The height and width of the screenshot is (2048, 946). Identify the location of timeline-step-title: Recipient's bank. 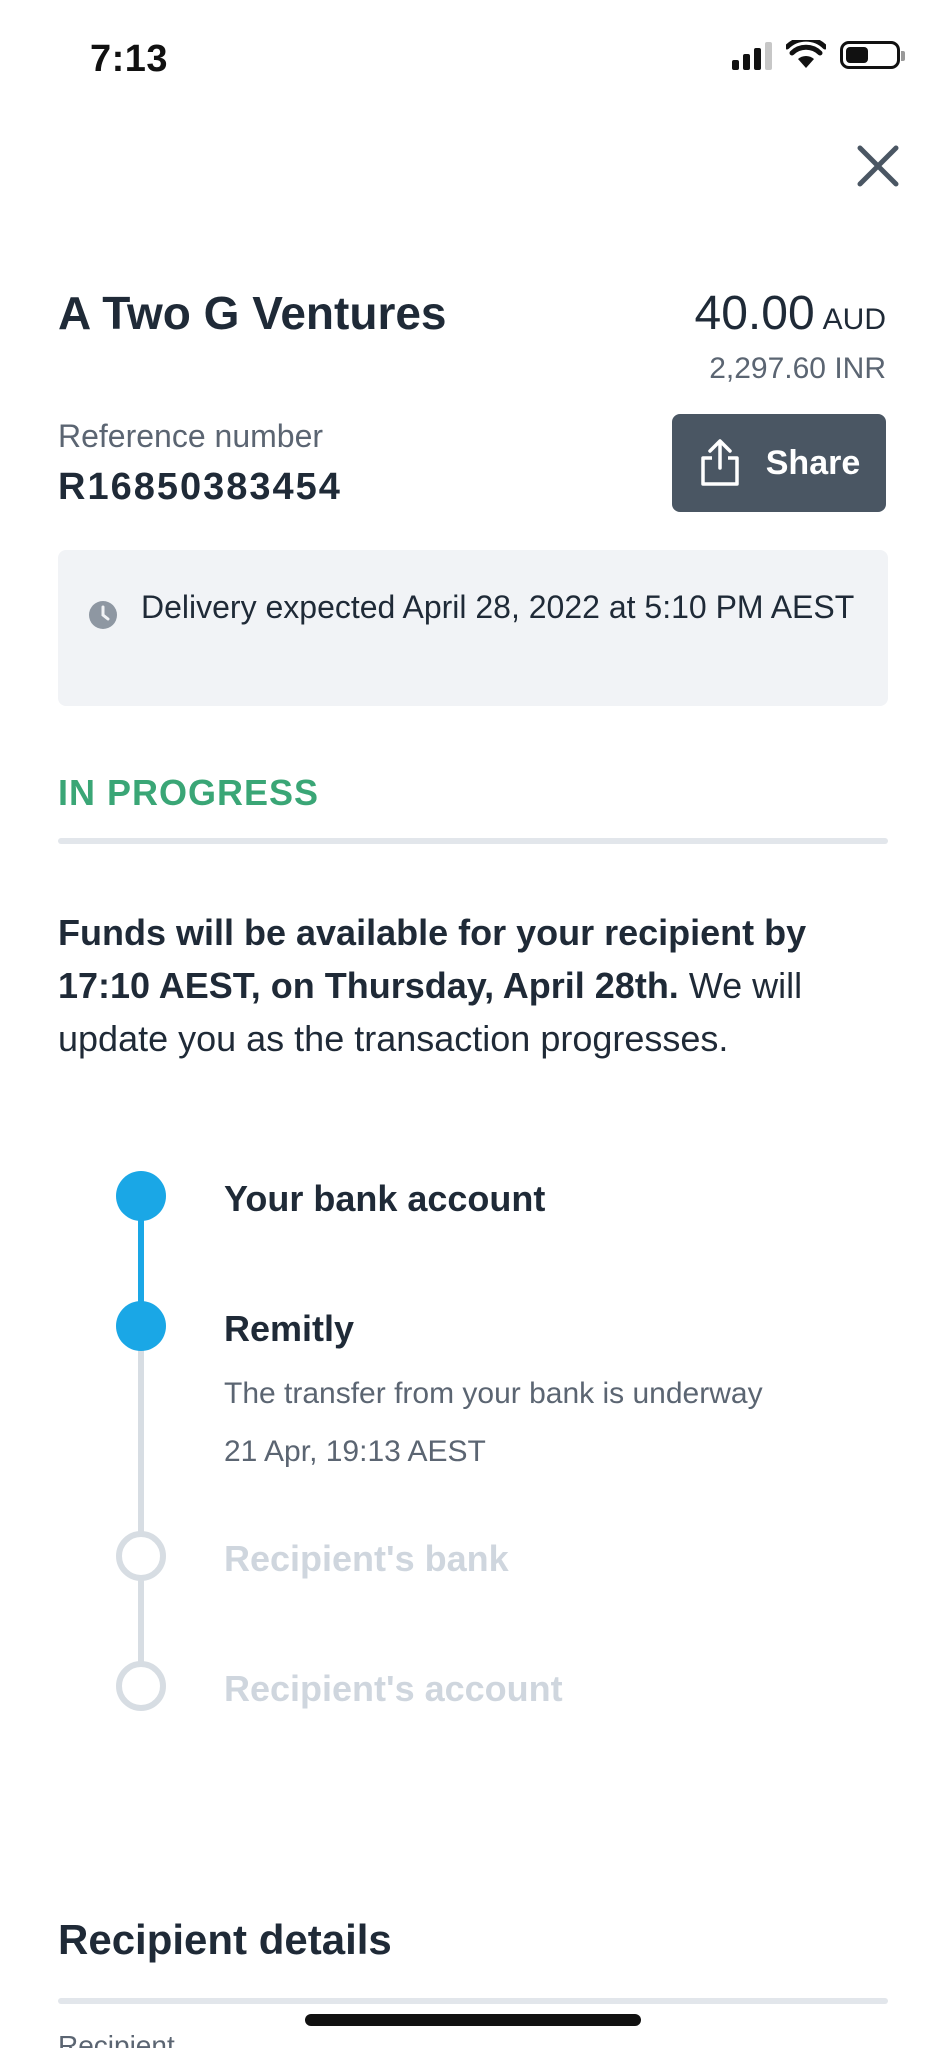
(366, 1558).